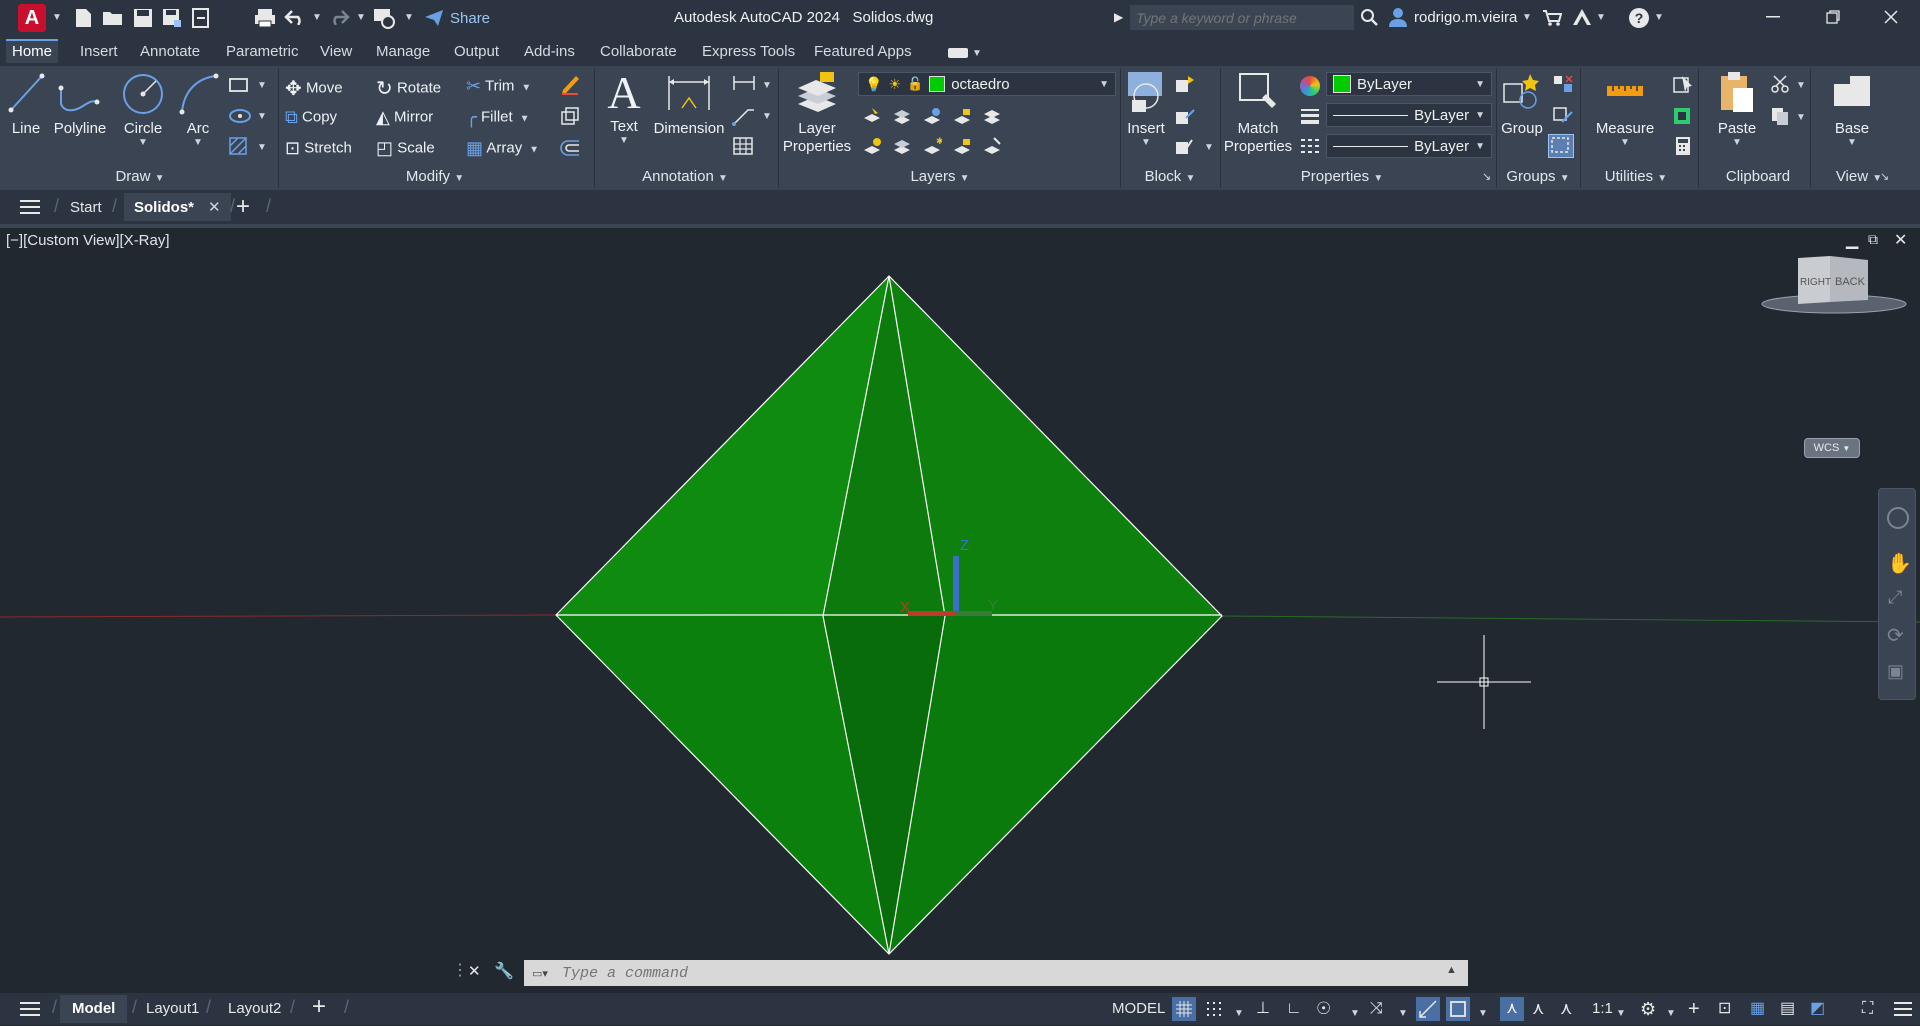  What do you see at coordinates (1625, 109) in the screenshot?
I see `measure-button: Measure ▼` at bounding box center [1625, 109].